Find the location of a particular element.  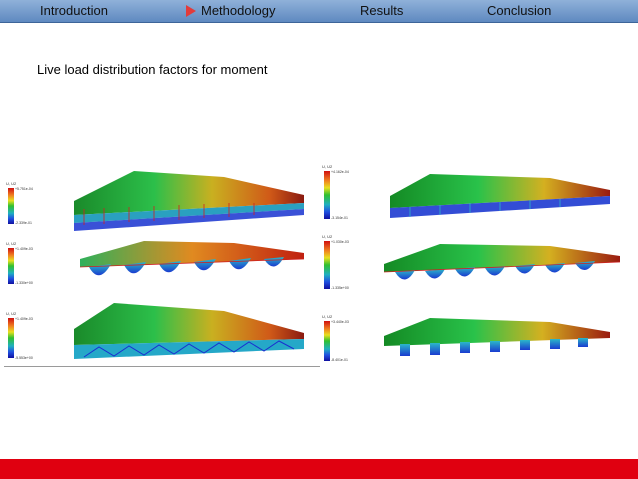

nav-methodology: Methodology is located at coordinates (230, 10).